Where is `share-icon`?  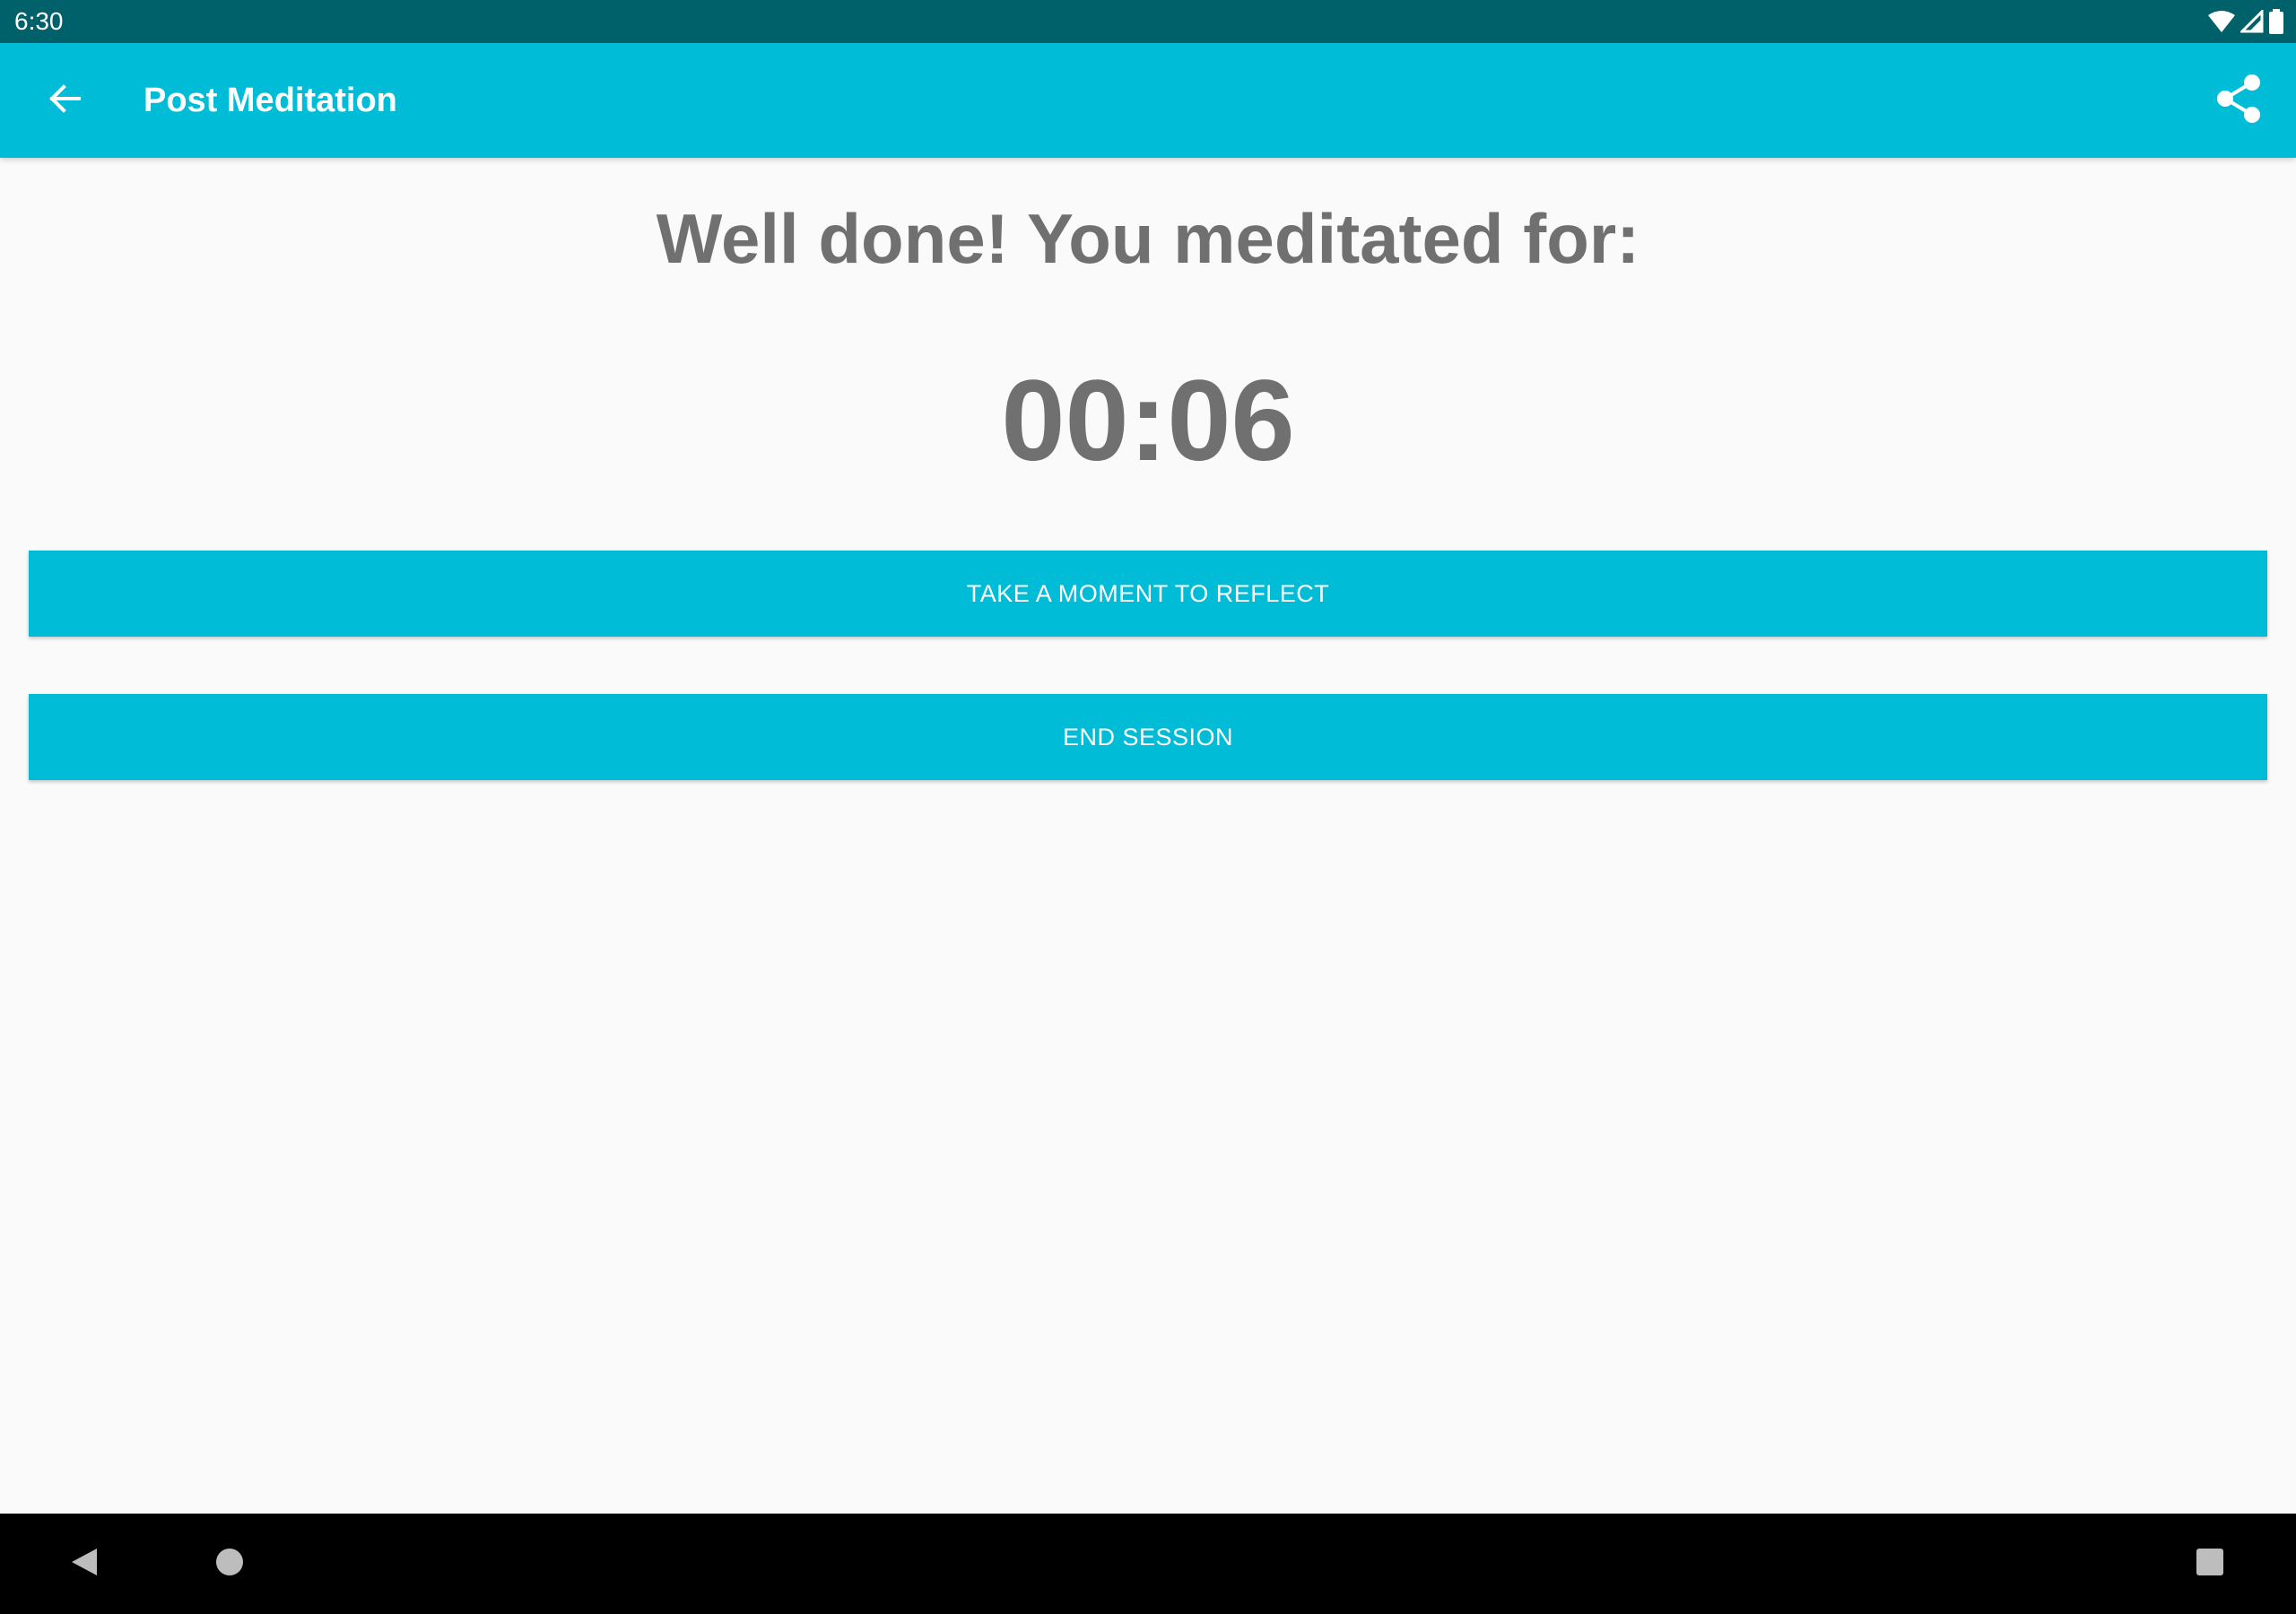 share-icon is located at coordinates (2238, 101).